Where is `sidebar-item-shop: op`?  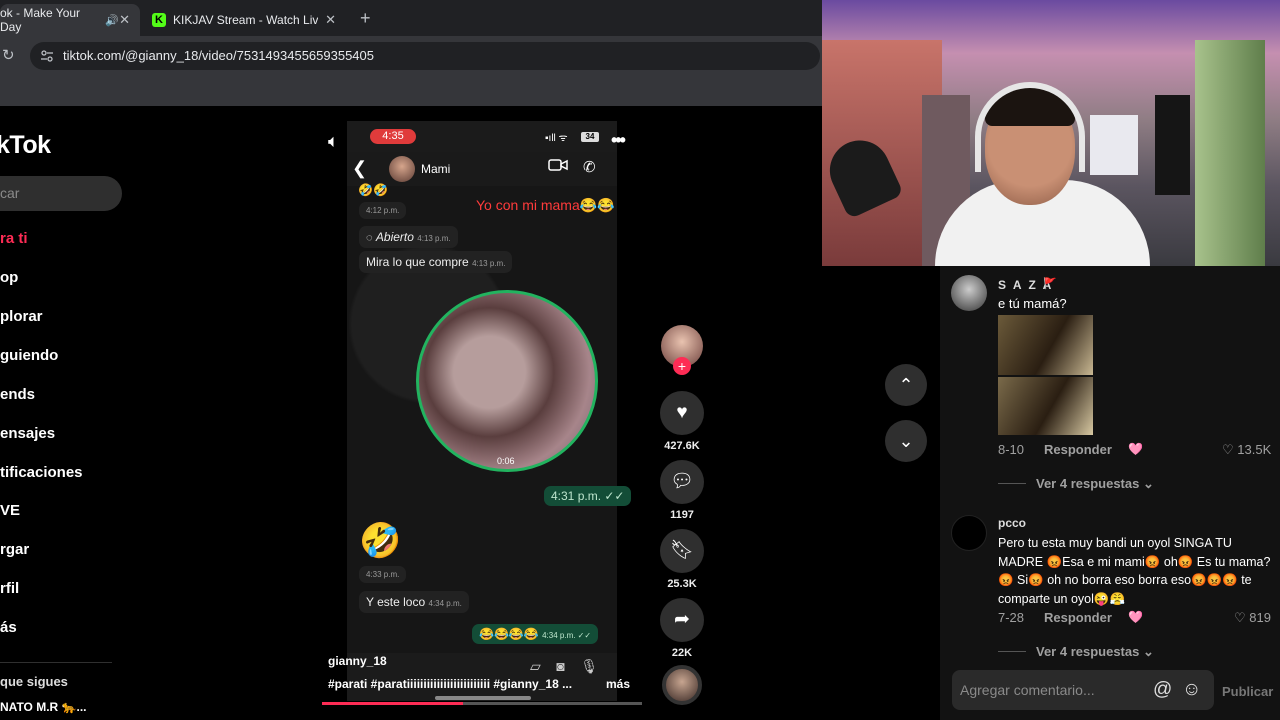
sidebar-item-shop: op is located at coordinates (9, 277).